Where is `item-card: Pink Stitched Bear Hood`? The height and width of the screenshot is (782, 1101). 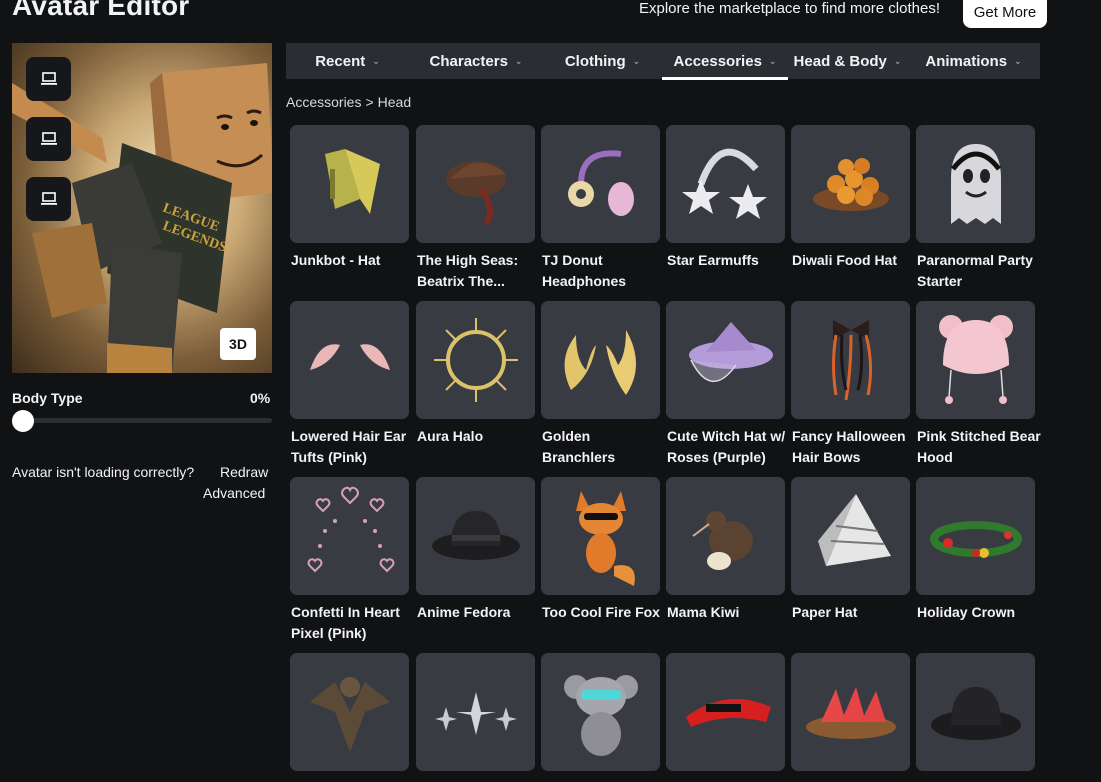
item-card: Pink Stitched Bear Hood is located at coordinates (978, 384).